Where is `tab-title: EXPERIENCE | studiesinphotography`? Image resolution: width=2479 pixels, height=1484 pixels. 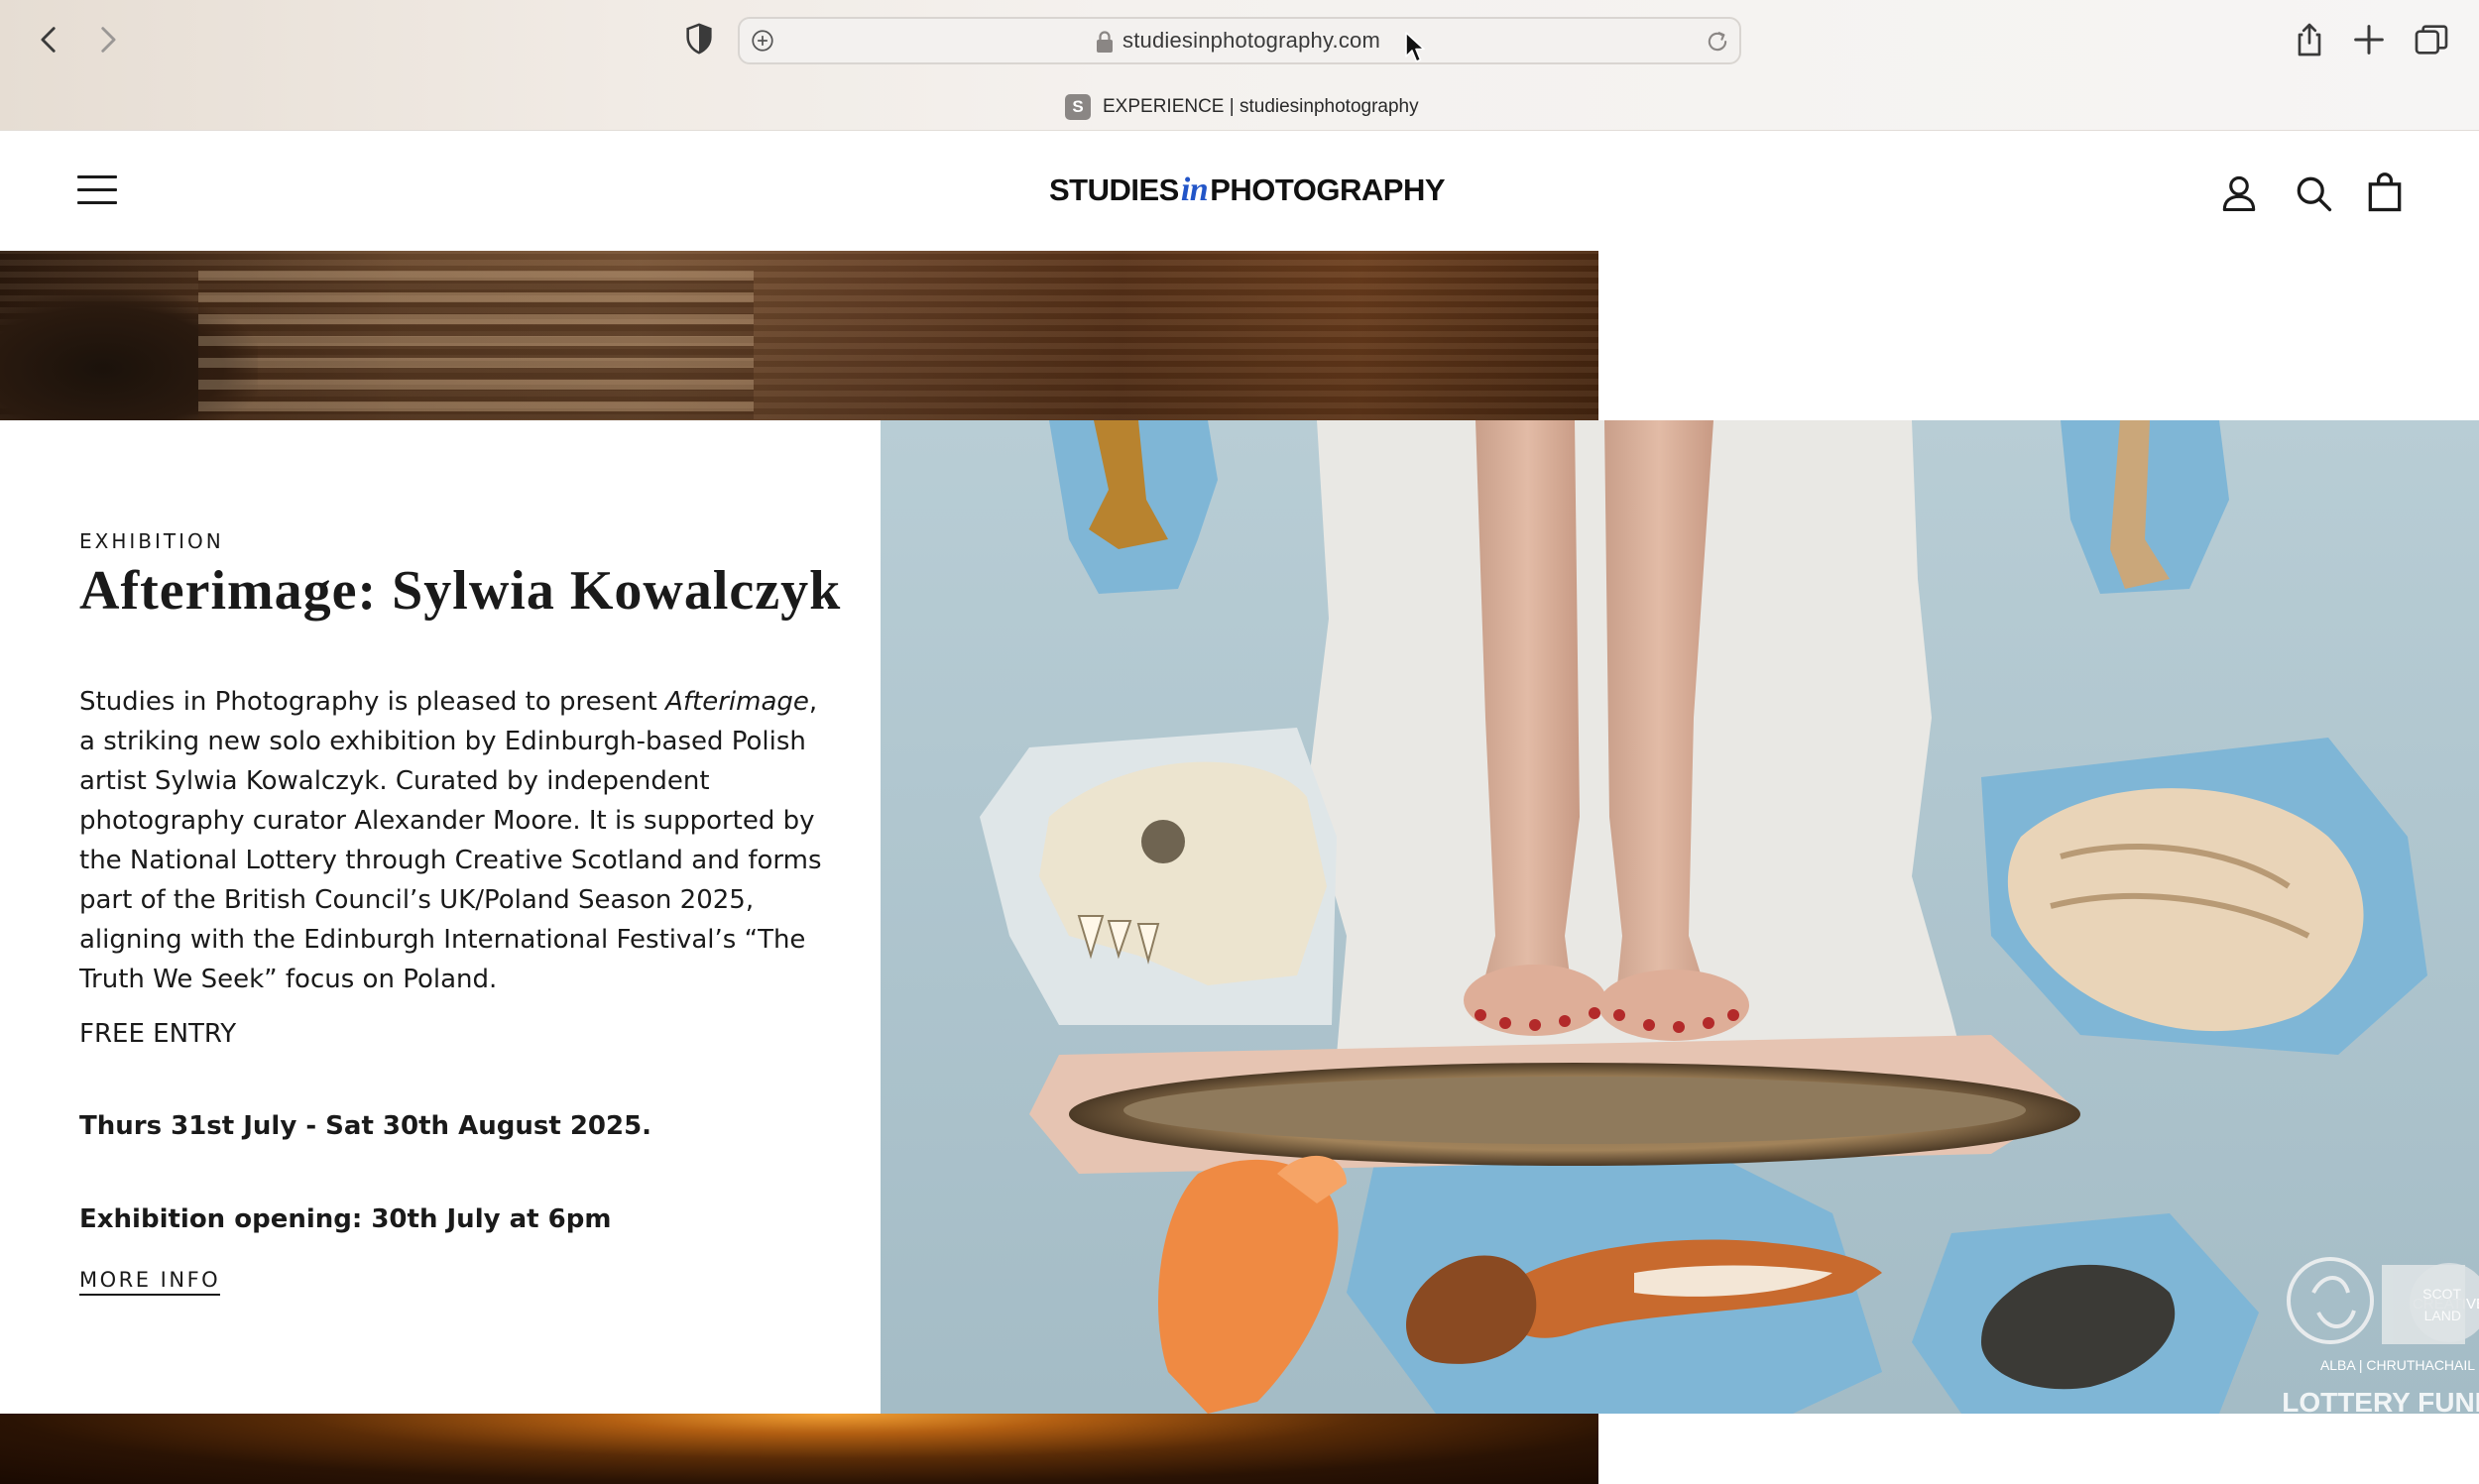
tab-title: EXPERIENCE | studiesinphotography is located at coordinates (1261, 106).